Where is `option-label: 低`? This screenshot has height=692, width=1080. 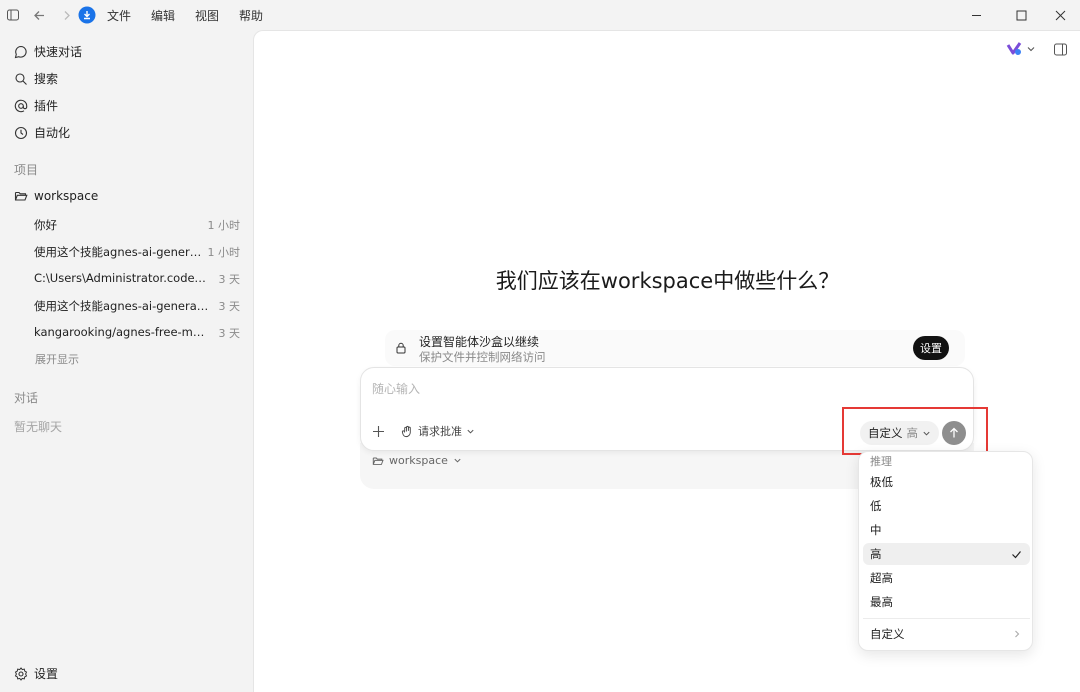 option-label: 低 is located at coordinates (876, 506).